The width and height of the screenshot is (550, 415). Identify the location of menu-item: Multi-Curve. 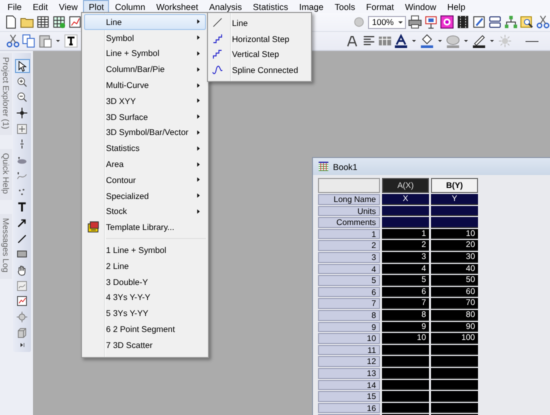
(145, 85).